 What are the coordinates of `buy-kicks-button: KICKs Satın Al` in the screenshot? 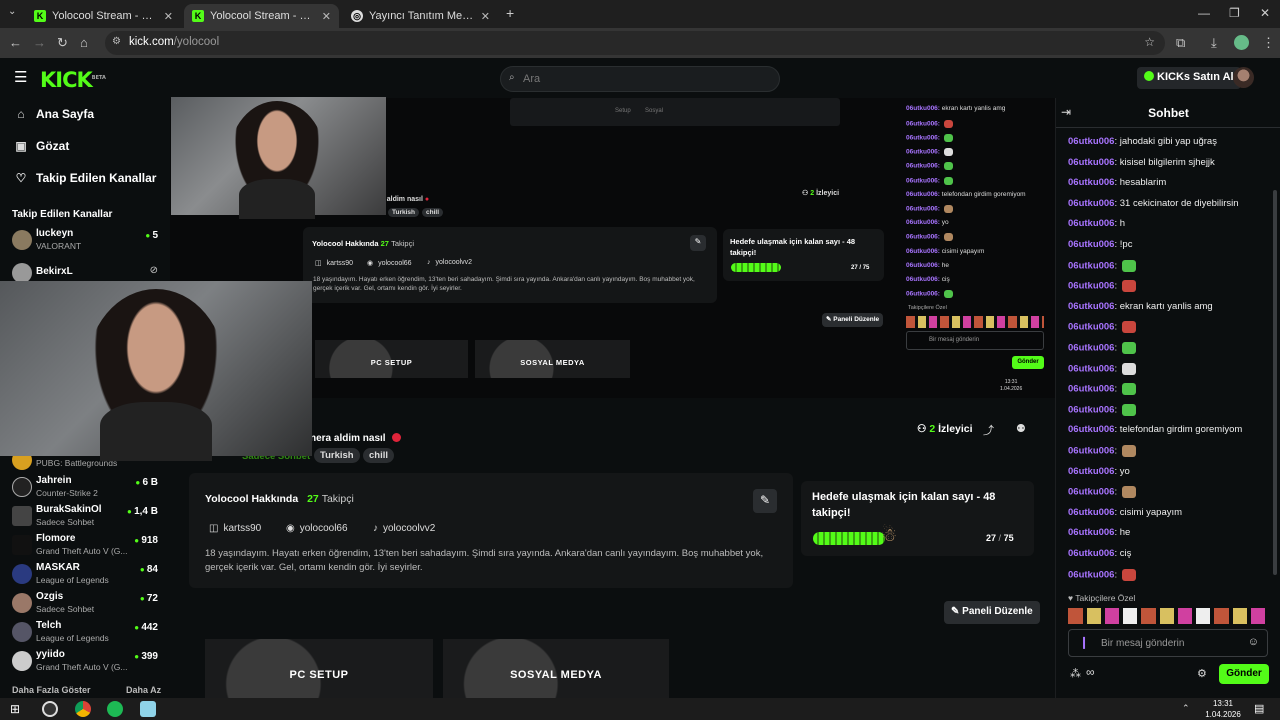 It's located at (1189, 78).